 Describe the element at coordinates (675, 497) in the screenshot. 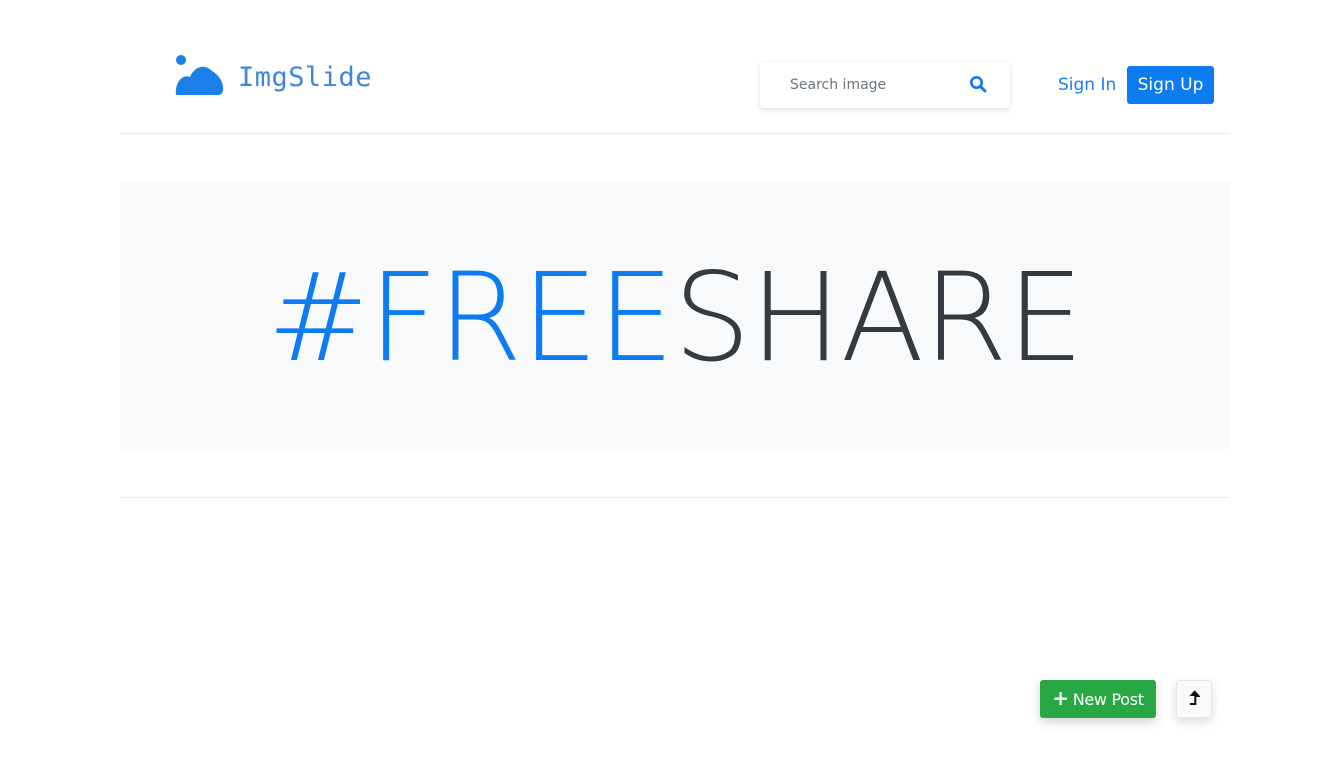

I see `content-divider` at that location.